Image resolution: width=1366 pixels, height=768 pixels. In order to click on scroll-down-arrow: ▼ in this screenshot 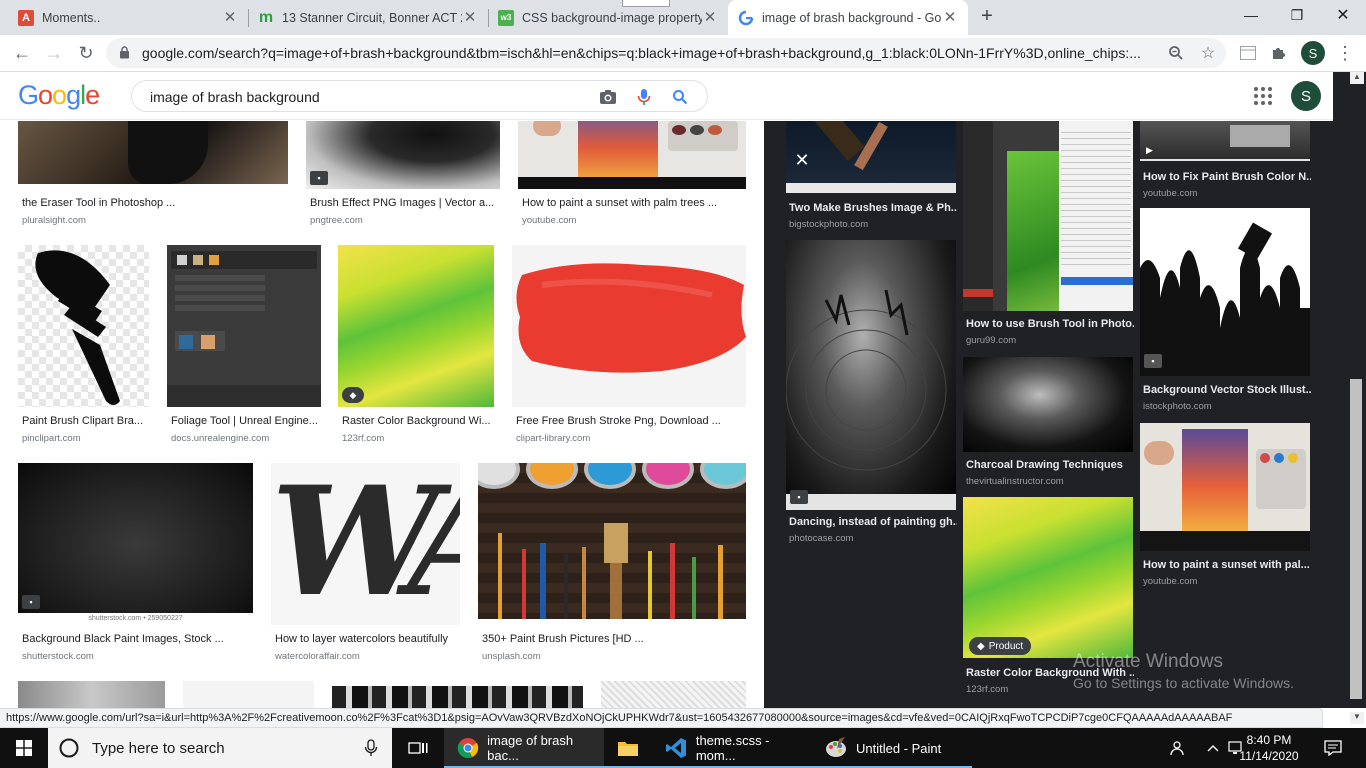, I will do `click(1357, 718)`.